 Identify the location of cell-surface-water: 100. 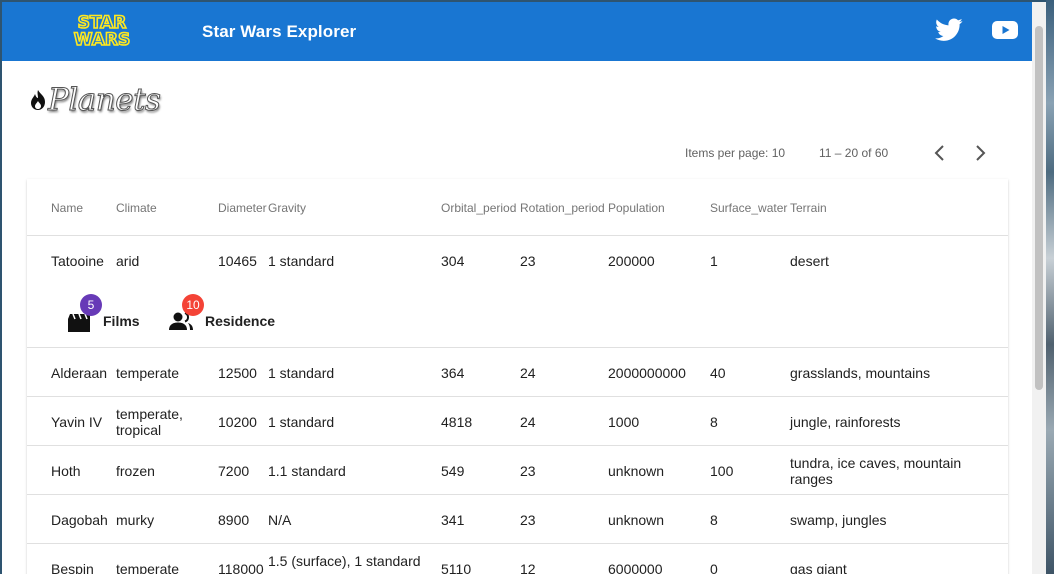
(722, 471).